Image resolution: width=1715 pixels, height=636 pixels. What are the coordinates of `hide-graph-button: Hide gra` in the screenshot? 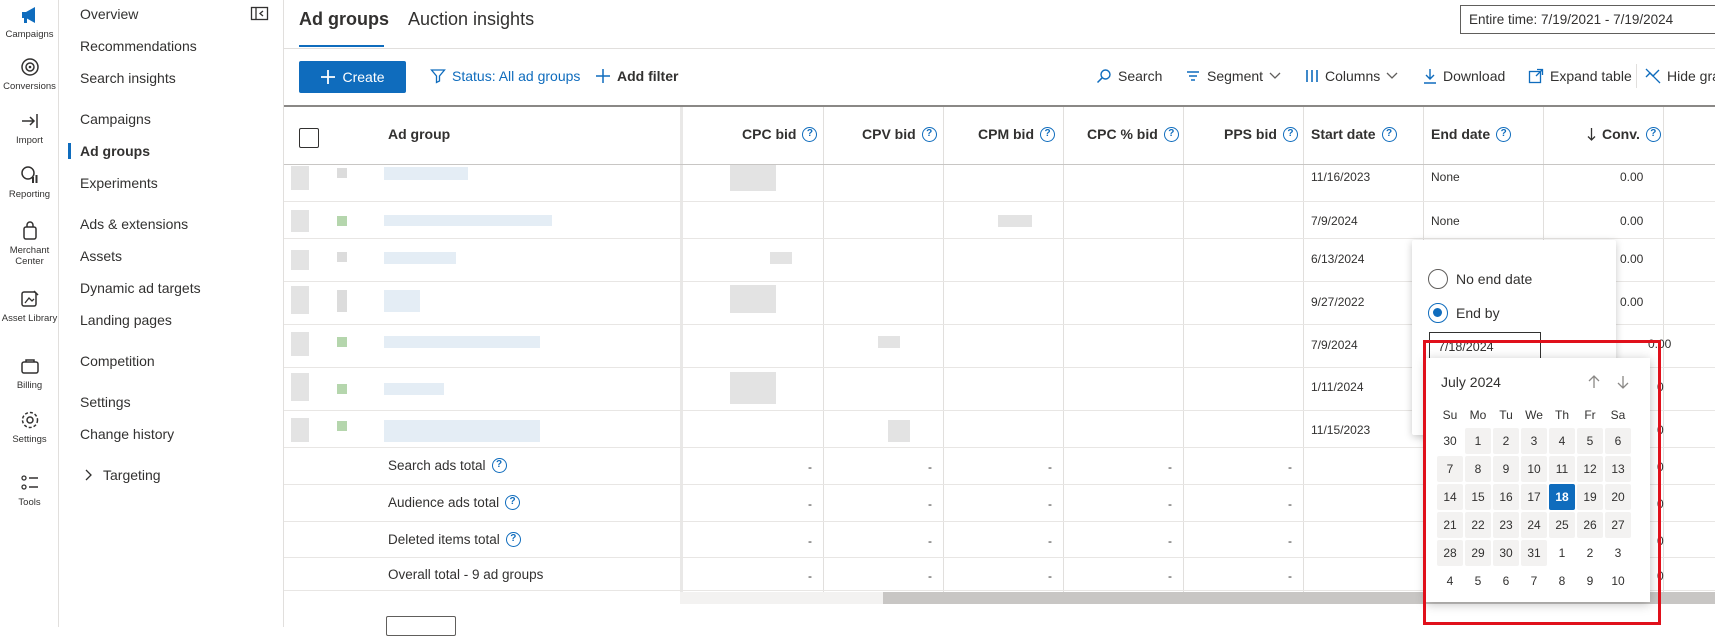 It's located at (1680, 76).